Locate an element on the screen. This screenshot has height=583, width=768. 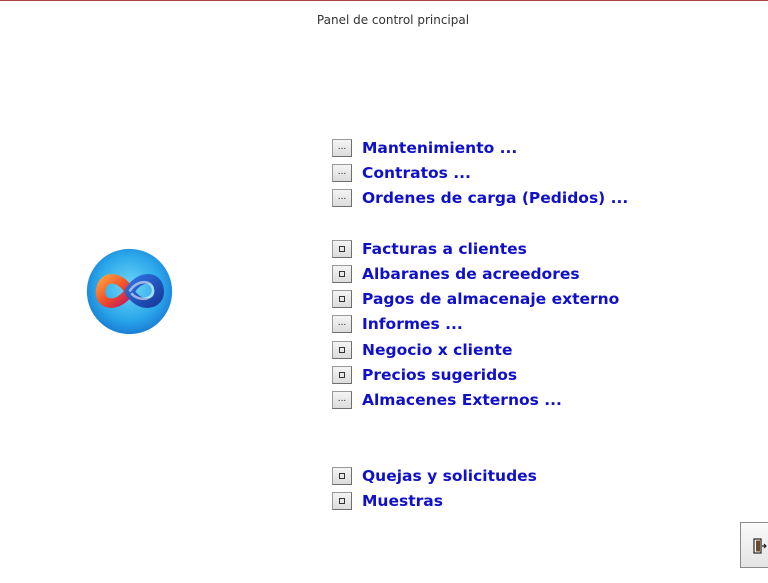
menu-item-label: Muestras is located at coordinates (402, 501).